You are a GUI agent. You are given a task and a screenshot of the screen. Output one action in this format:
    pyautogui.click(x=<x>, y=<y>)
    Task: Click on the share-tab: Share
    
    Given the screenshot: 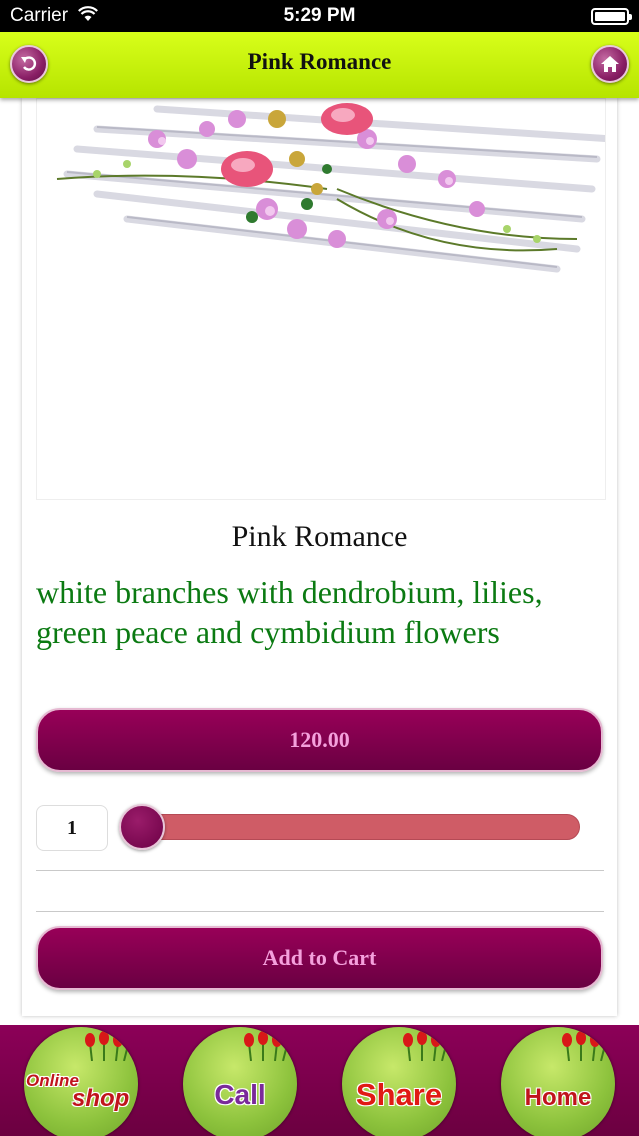 What is the action you would take?
    pyautogui.click(x=399, y=1081)
    